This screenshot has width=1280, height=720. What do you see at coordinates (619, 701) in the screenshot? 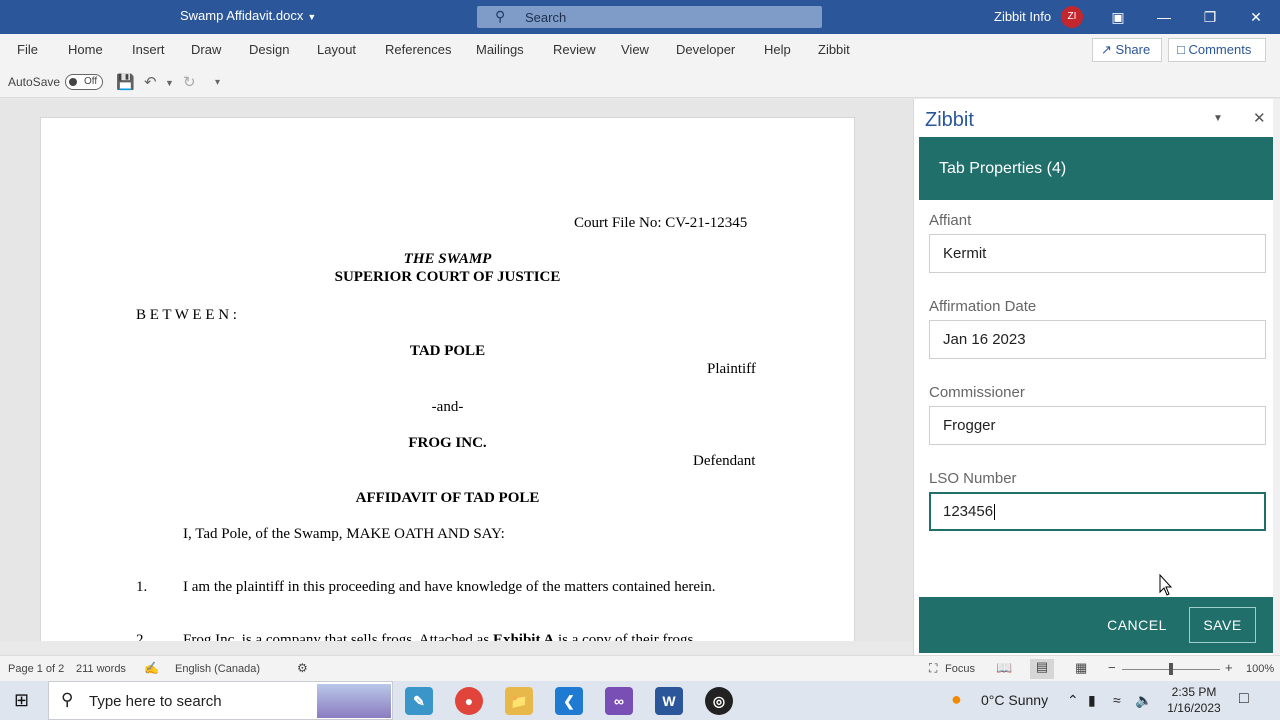
I see `app-visual-studio-icon: ∞` at bounding box center [619, 701].